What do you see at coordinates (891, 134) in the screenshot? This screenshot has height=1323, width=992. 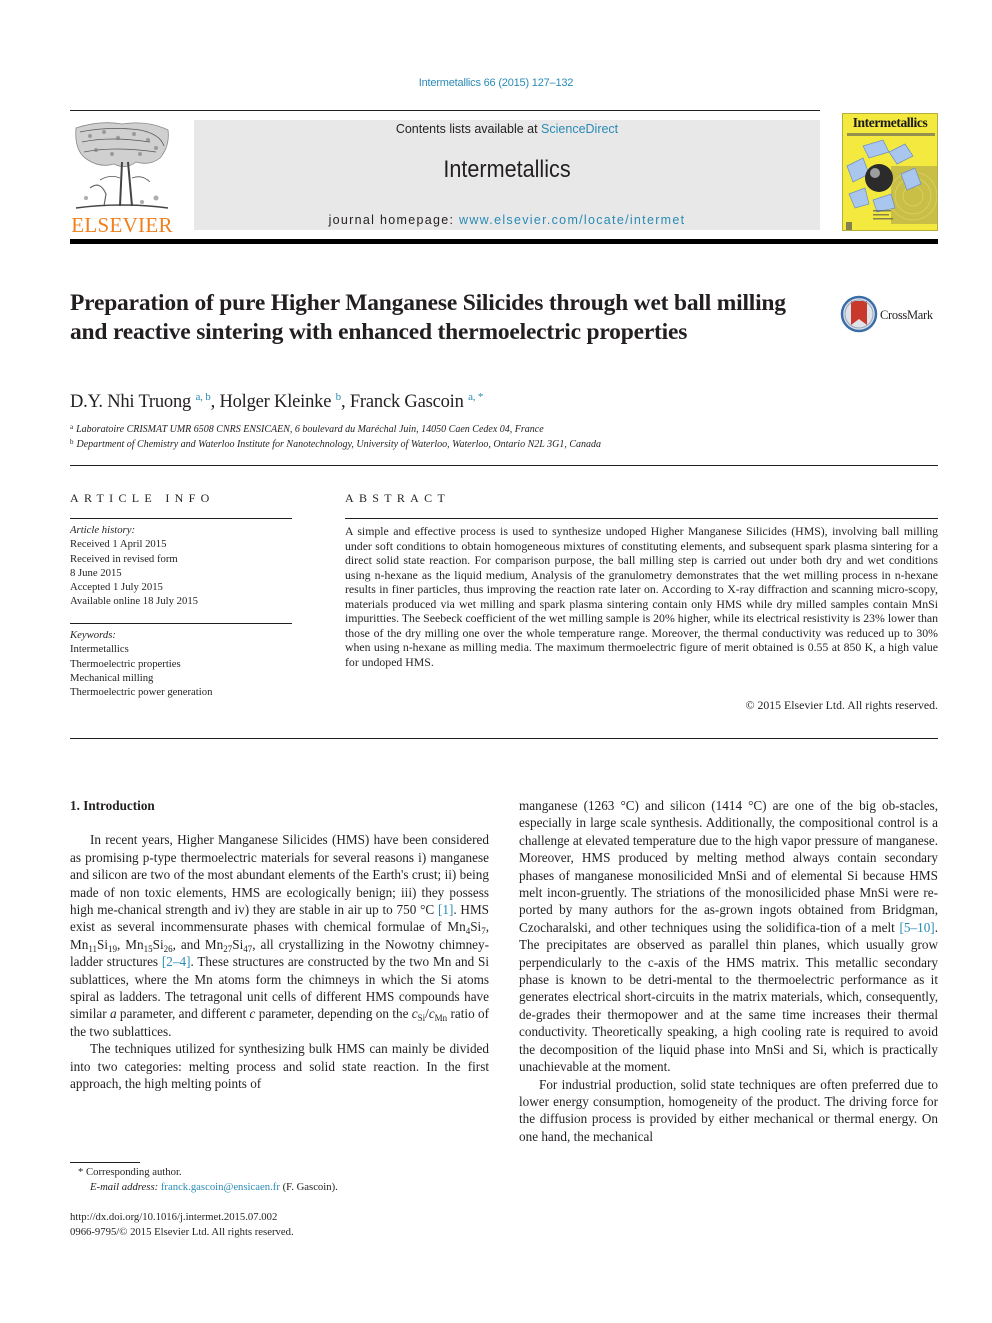 I see `cover-subtitle` at bounding box center [891, 134].